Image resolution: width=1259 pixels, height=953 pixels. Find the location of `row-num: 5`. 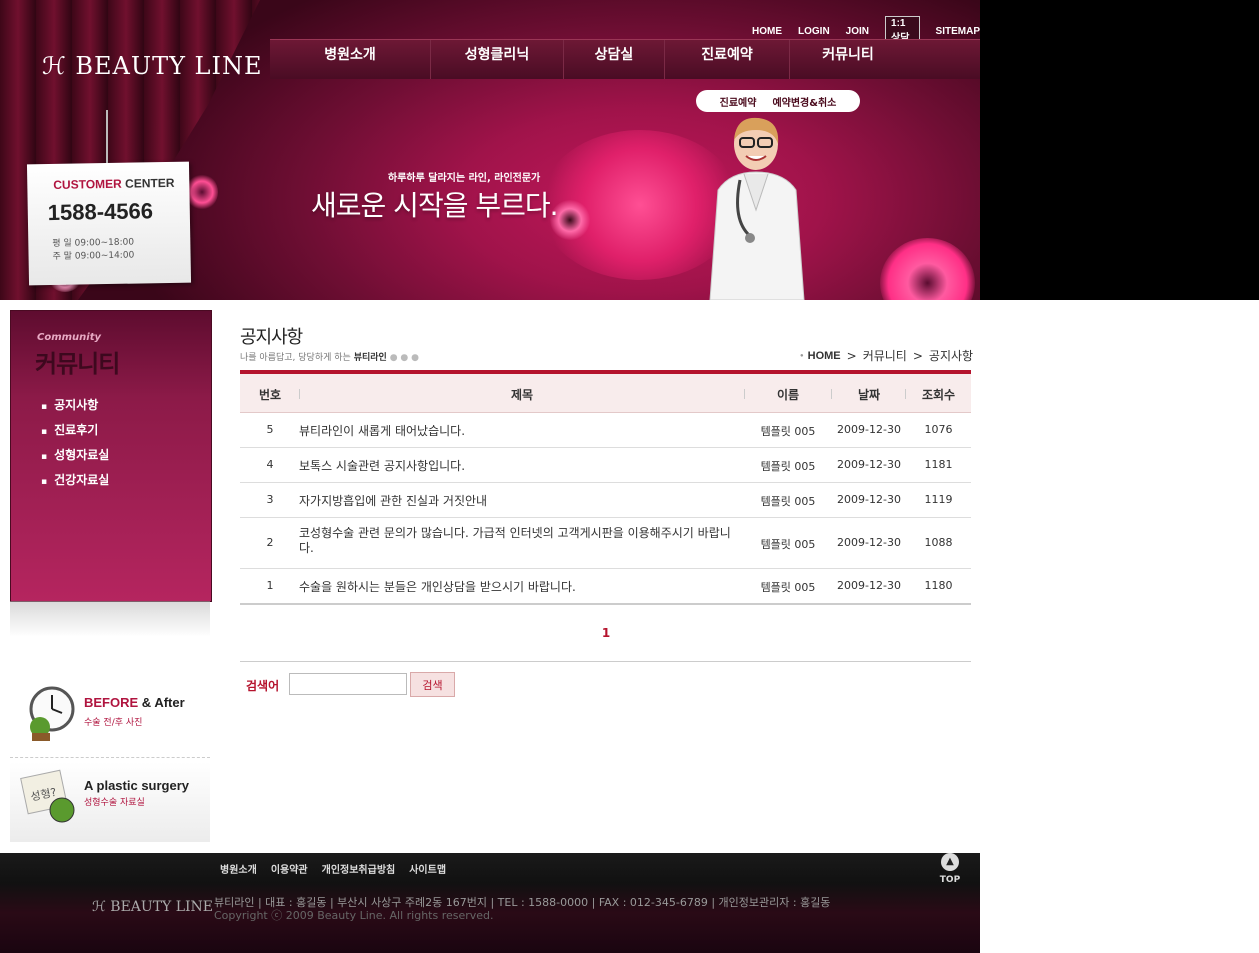

row-num: 5 is located at coordinates (270, 429).